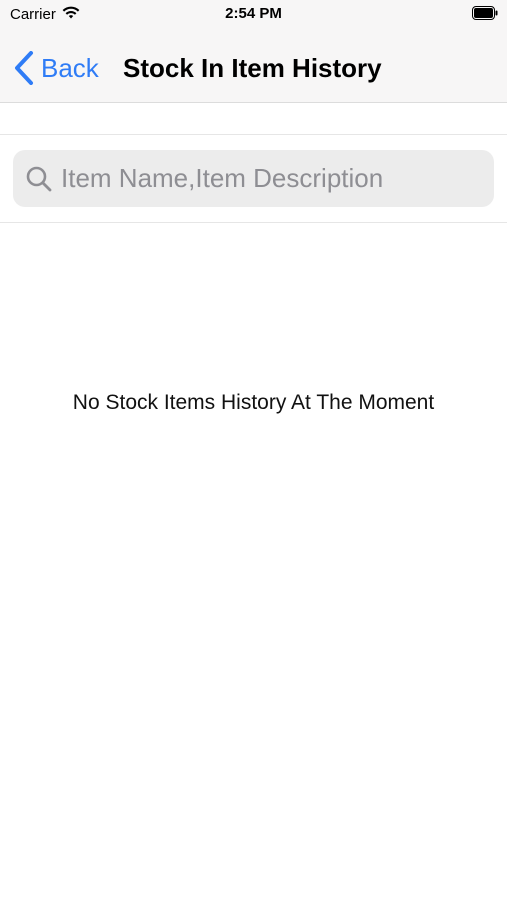  Describe the element at coordinates (70, 68) in the screenshot. I see `back-label: Back` at that location.